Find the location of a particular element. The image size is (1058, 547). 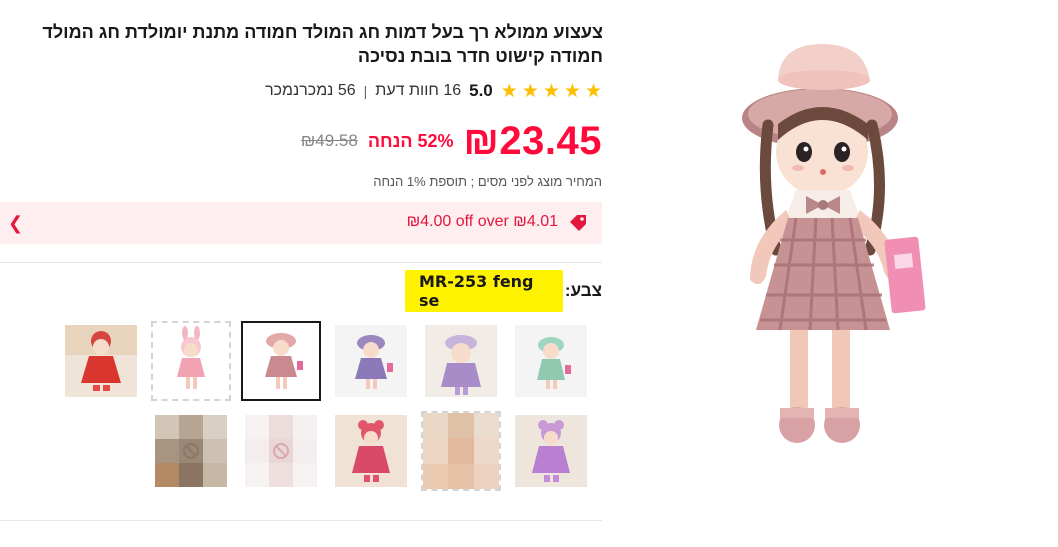

rating-score: 5.0 is located at coordinates (481, 90).